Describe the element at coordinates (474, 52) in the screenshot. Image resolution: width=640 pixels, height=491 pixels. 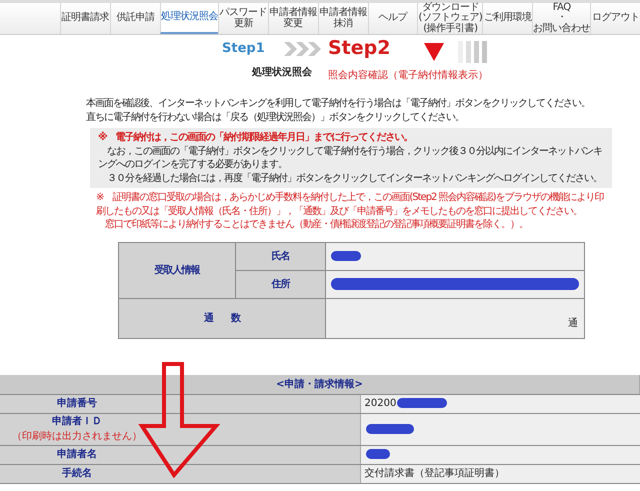
I see `progress-bars-icon` at that location.